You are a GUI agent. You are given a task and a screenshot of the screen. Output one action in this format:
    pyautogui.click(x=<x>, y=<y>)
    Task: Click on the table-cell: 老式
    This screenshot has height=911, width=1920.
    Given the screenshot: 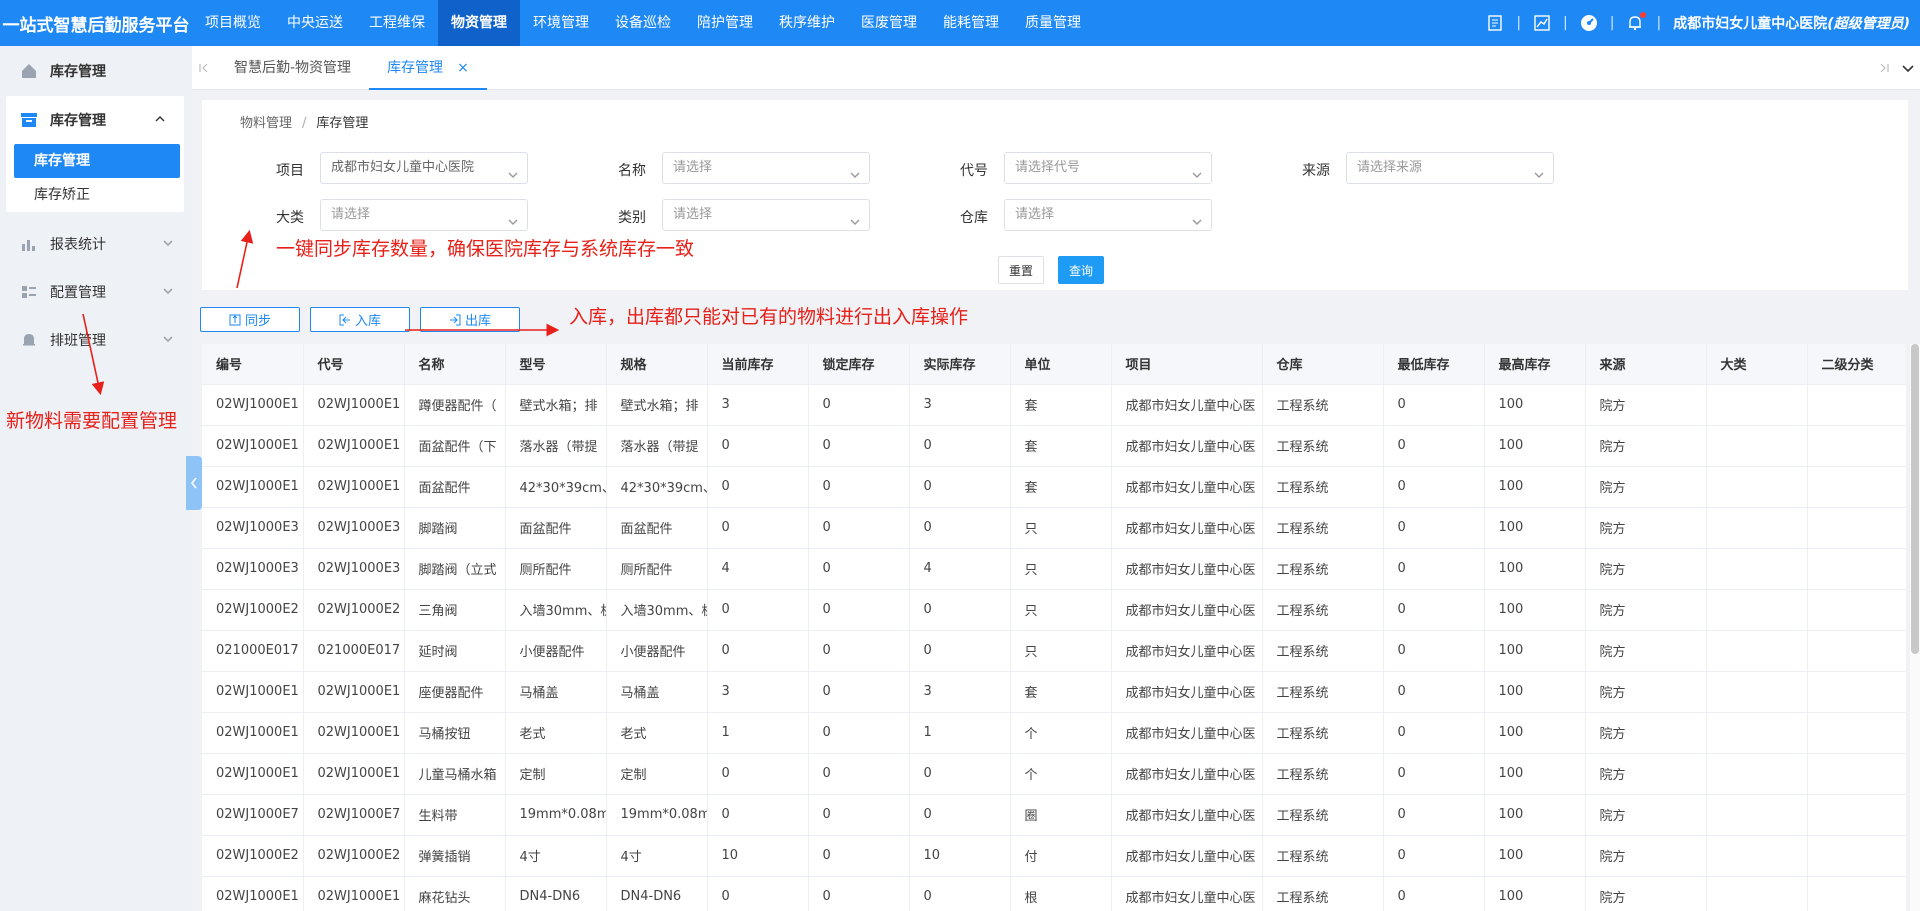 What is the action you would take?
    pyautogui.click(x=657, y=733)
    